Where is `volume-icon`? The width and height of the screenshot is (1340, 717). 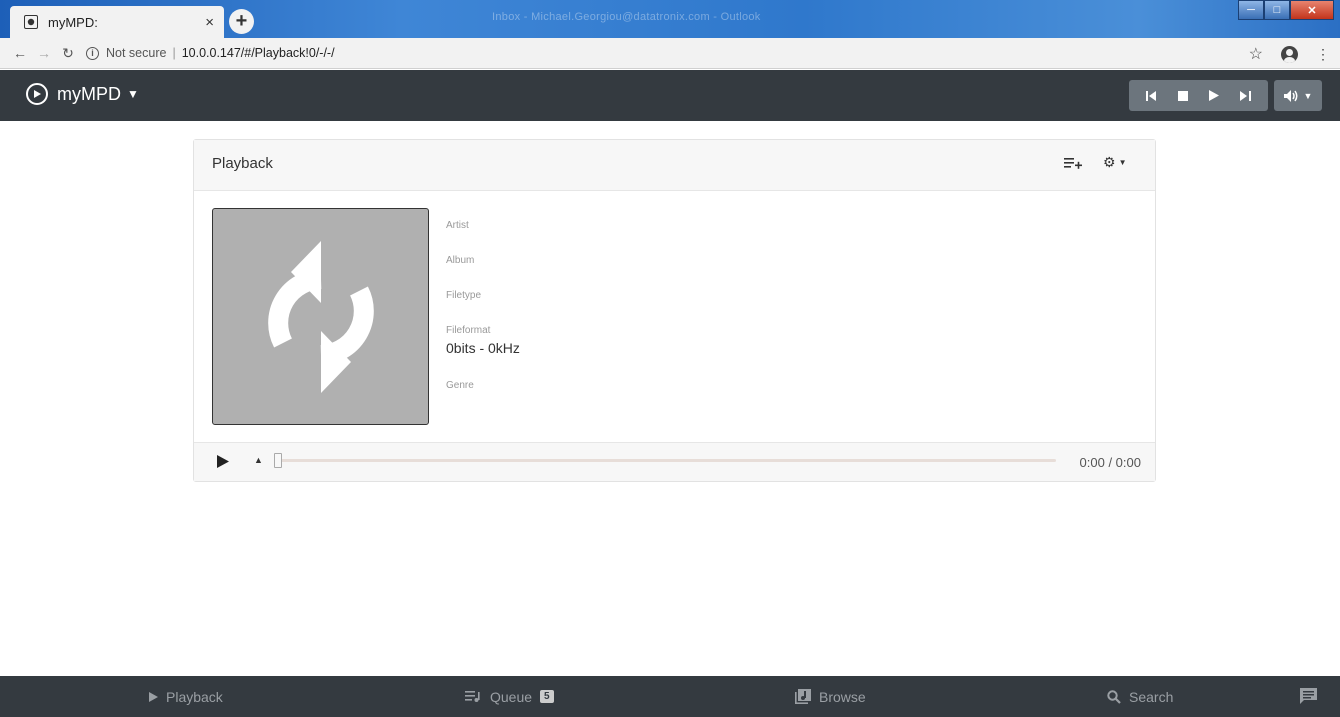 volume-icon is located at coordinates (1290, 95).